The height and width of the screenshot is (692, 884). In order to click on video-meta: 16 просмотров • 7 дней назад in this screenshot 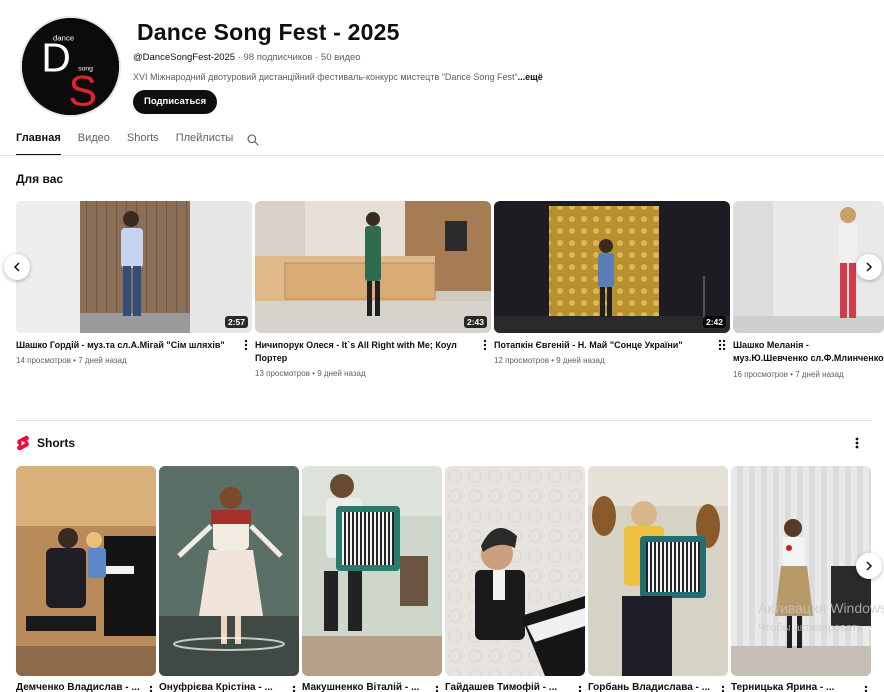, I will do `click(808, 374)`.